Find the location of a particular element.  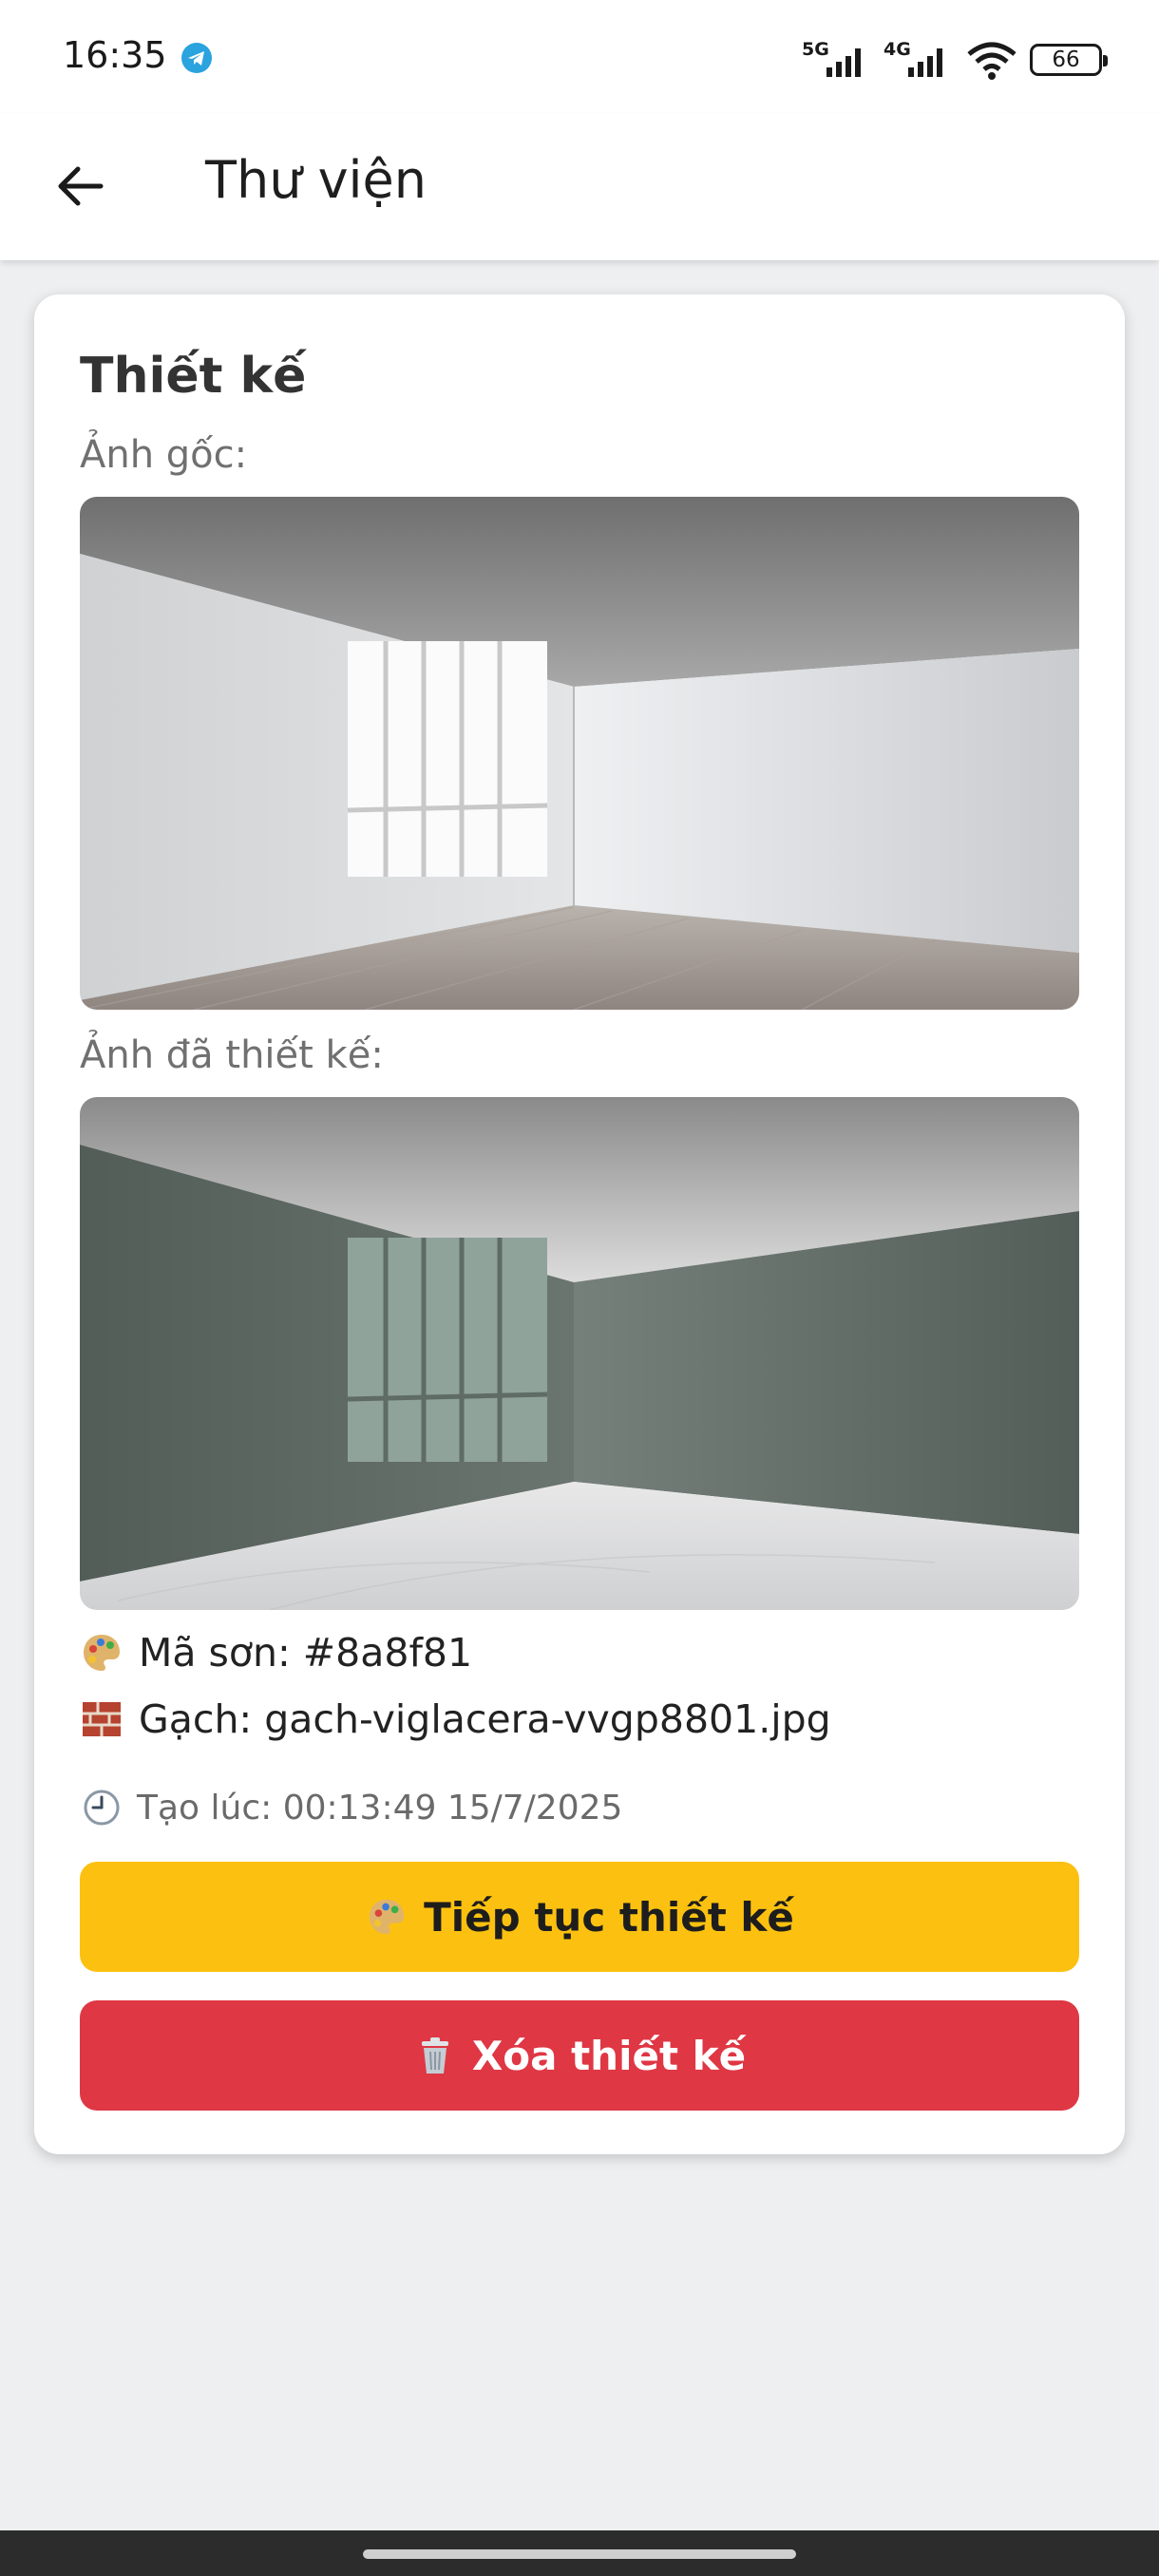

telegram-icon is located at coordinates (196, 58).